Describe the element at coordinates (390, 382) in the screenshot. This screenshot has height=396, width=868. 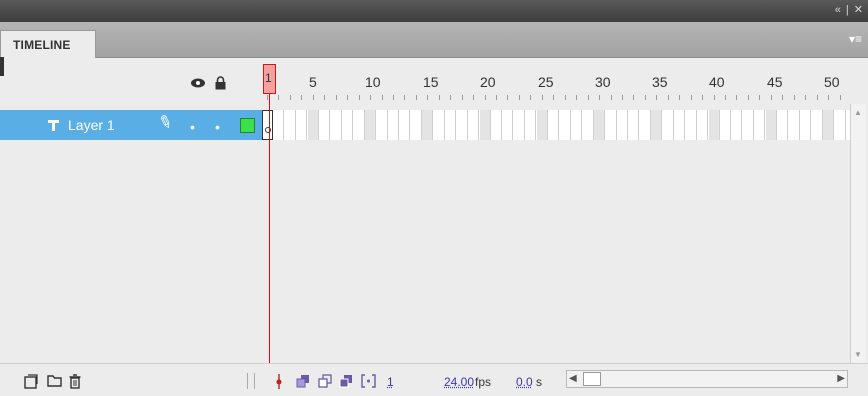
I see `current-frame-value: 1` at that location.